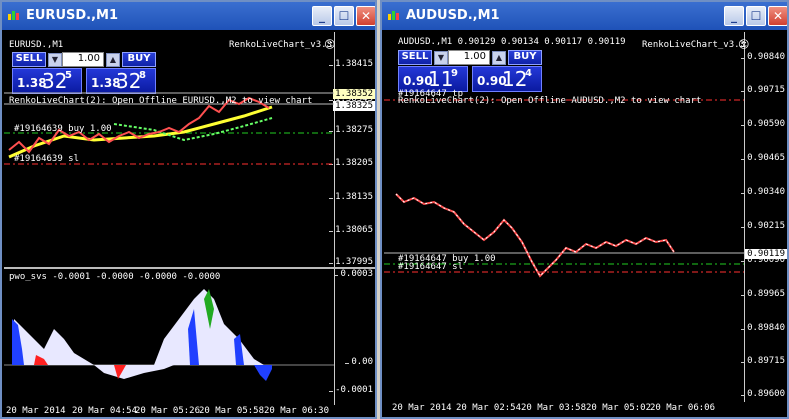  I want to click on price-tick: 0.90715, so click(763, 90).